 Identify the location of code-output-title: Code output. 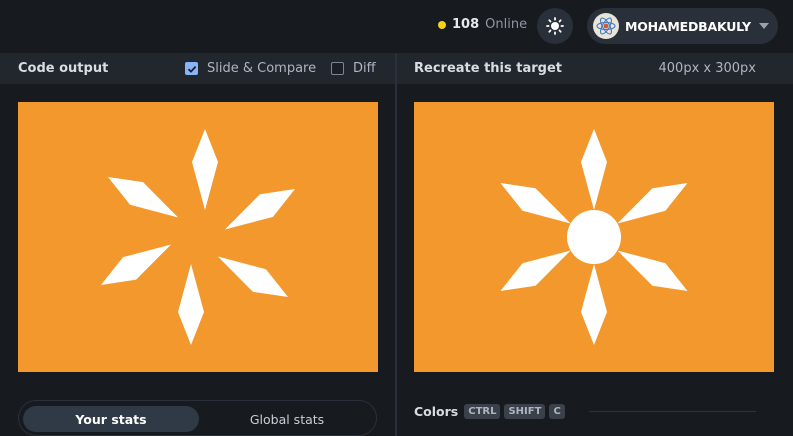
(63, 68).